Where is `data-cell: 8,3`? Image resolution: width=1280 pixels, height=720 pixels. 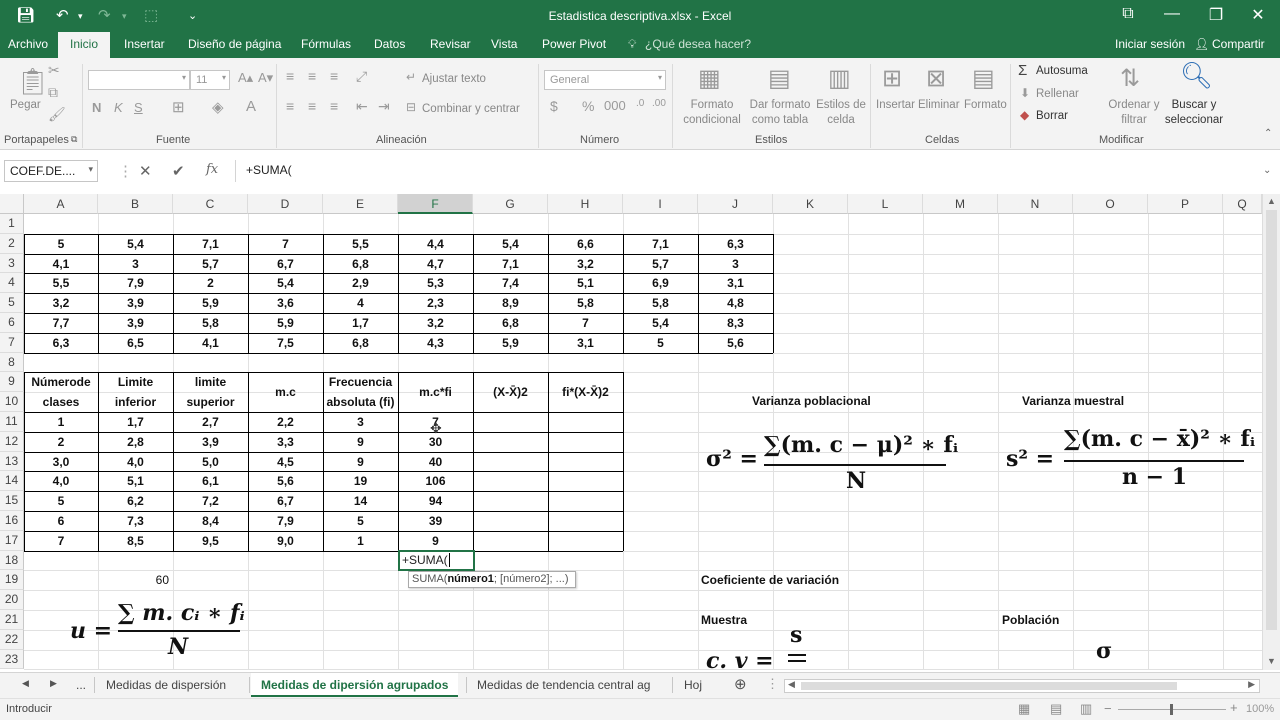 data-cell: 8,3 is located at coordinates (735, 323).